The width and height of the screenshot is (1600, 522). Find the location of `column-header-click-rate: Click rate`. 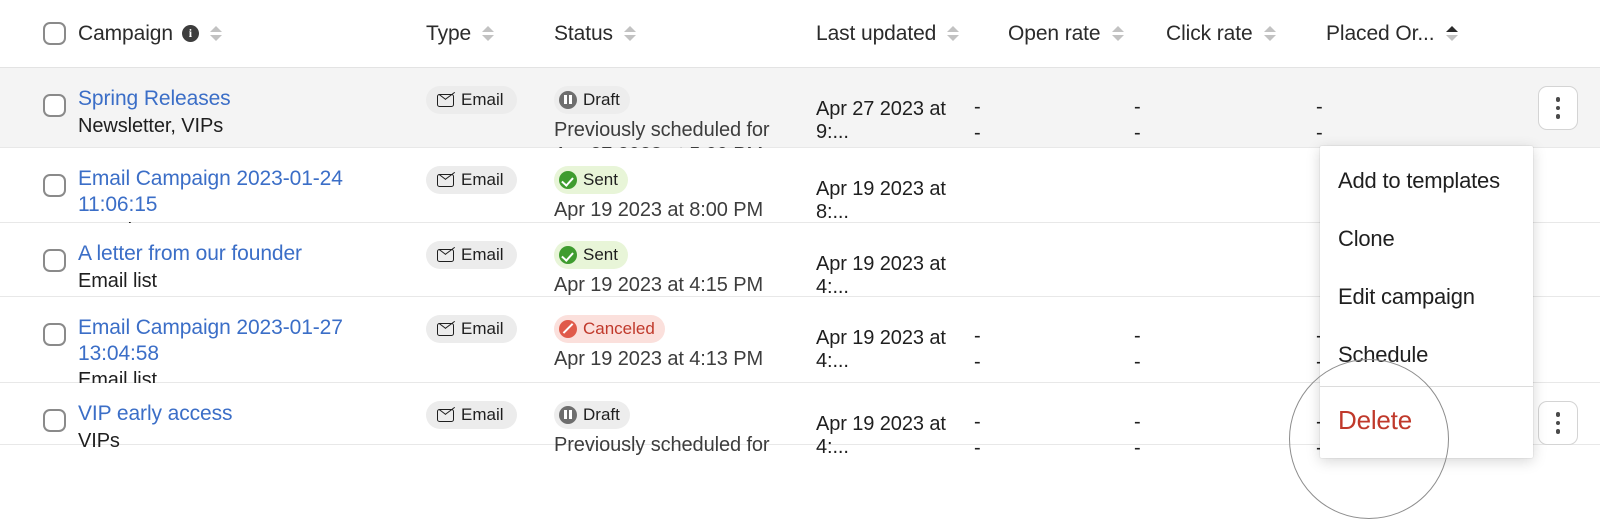

column-header-click-rate: Click rate is located at coordinates (1246, 34).